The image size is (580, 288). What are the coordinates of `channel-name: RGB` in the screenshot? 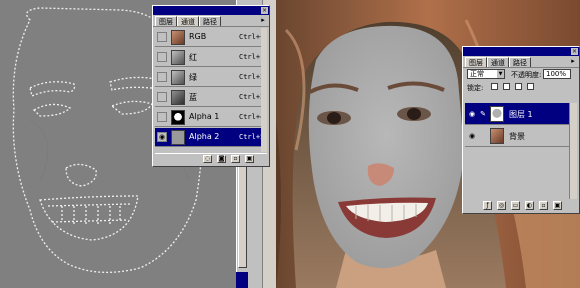 It's located at (198, 36).